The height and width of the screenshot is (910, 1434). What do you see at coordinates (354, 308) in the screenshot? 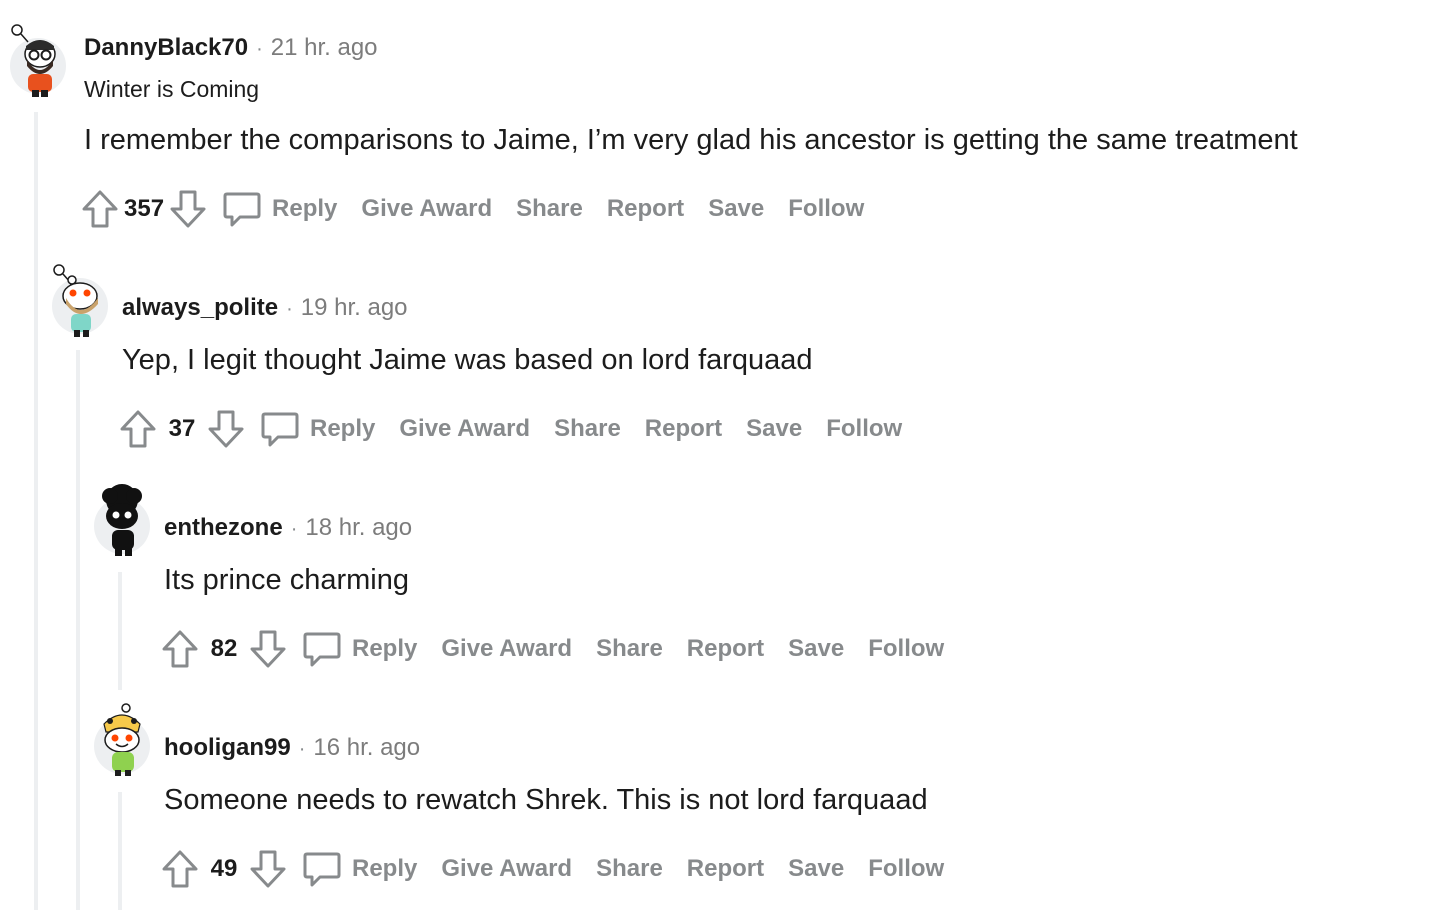
I see `timestamp: 19 hr. ago` at bounding box center [354, 308].